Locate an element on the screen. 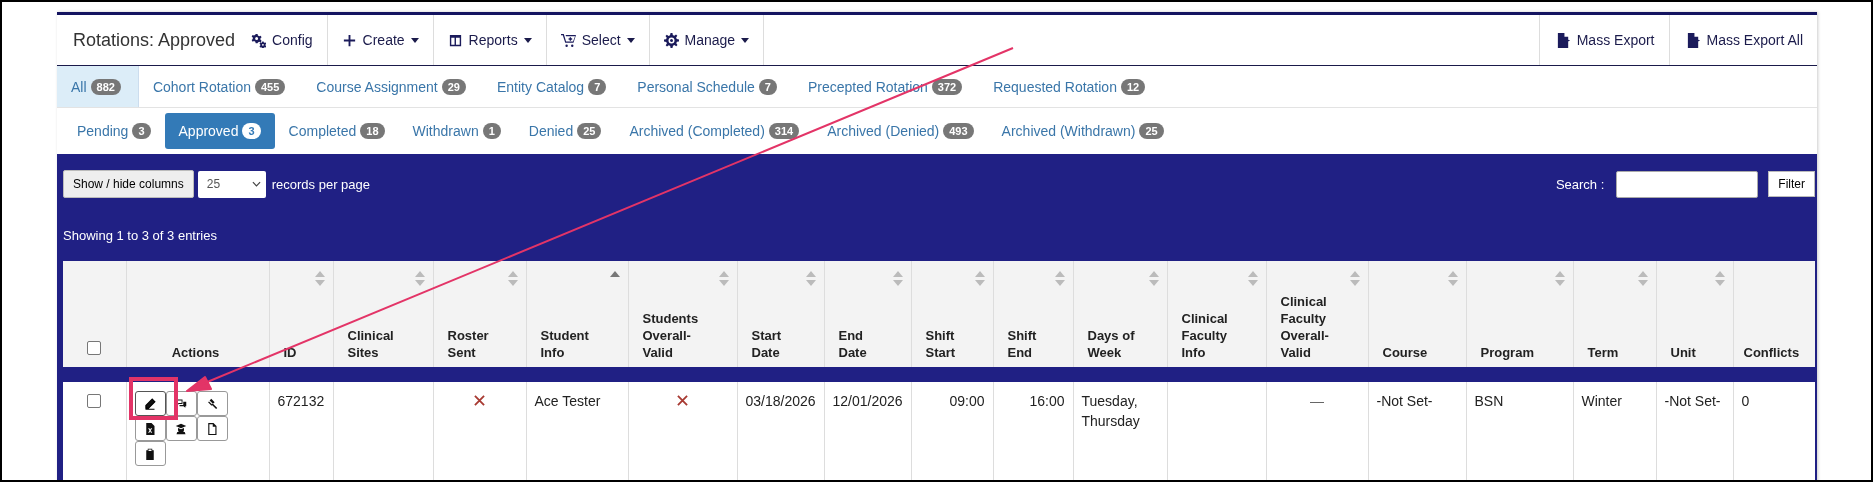 This screenshot has width=1873, height=482. row-checkbox is located at coordinates (94, 401).